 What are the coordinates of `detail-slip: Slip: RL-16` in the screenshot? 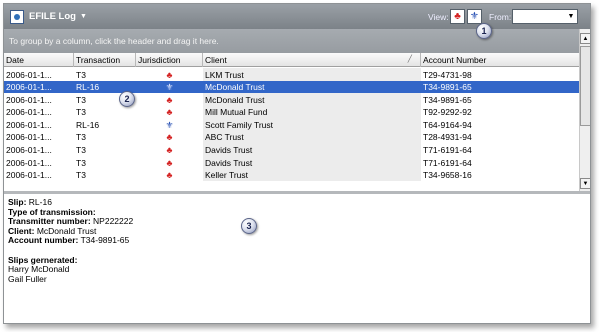 It's located at (30, 202).